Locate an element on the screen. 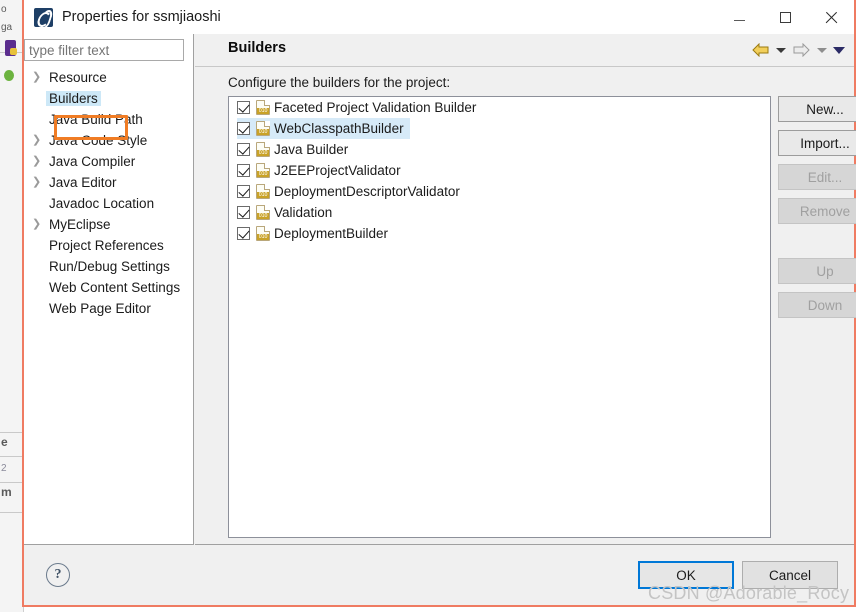  sidebar-item-project-references: ❯ Project References is located at coordinates (109, 245).